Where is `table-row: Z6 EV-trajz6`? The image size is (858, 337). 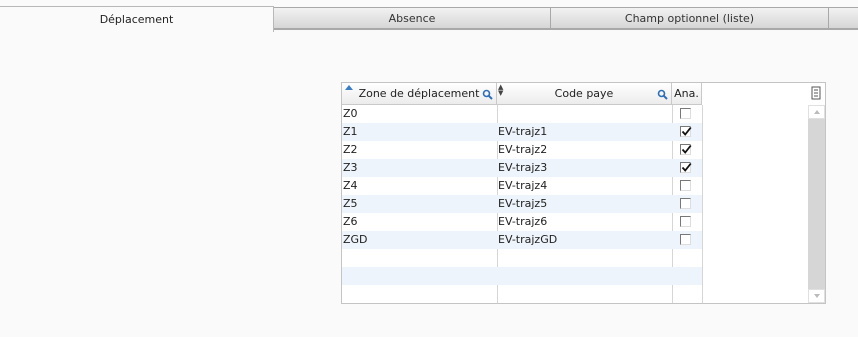 table-row: Z6 EV-trajz6 is located at coordinates (522, 222).